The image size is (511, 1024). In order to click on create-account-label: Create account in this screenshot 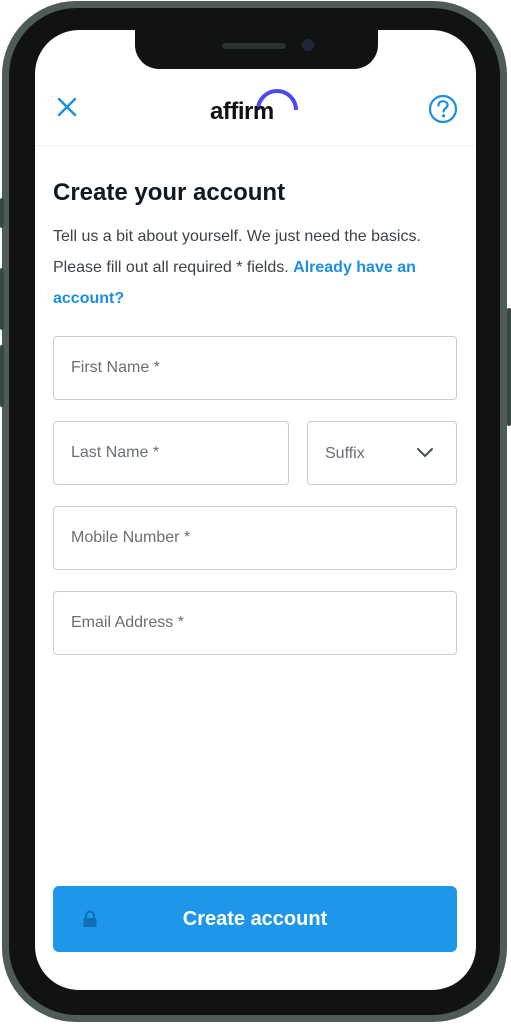, I will do `click(255, 919)`.